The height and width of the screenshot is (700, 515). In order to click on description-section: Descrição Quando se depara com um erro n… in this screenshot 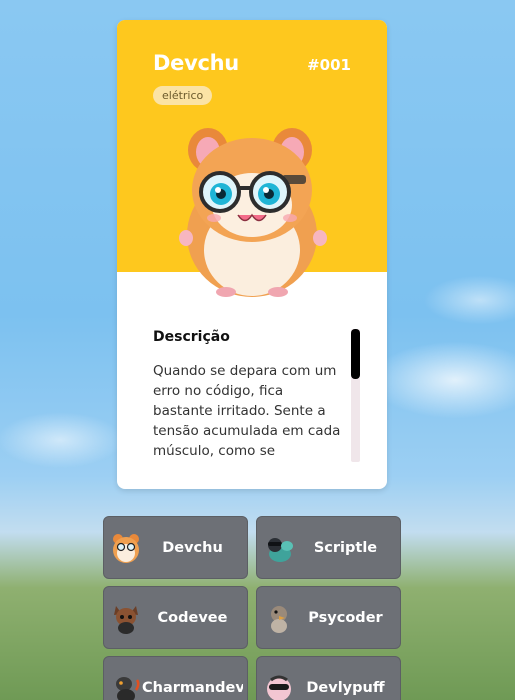, I will do `click(248, 395)`.